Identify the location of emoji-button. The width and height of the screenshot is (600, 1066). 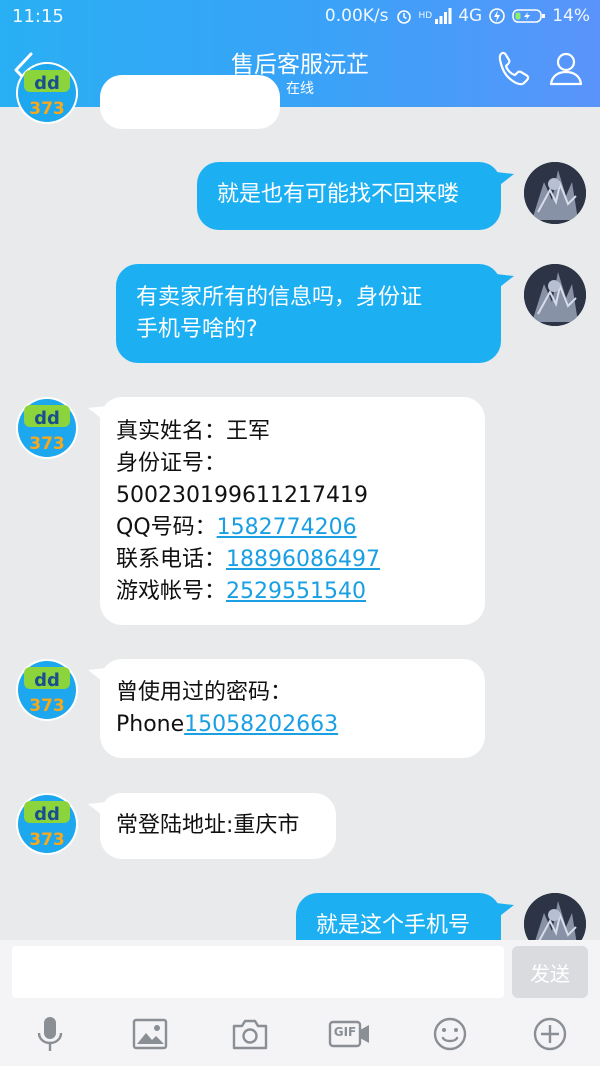
(450, 1034).